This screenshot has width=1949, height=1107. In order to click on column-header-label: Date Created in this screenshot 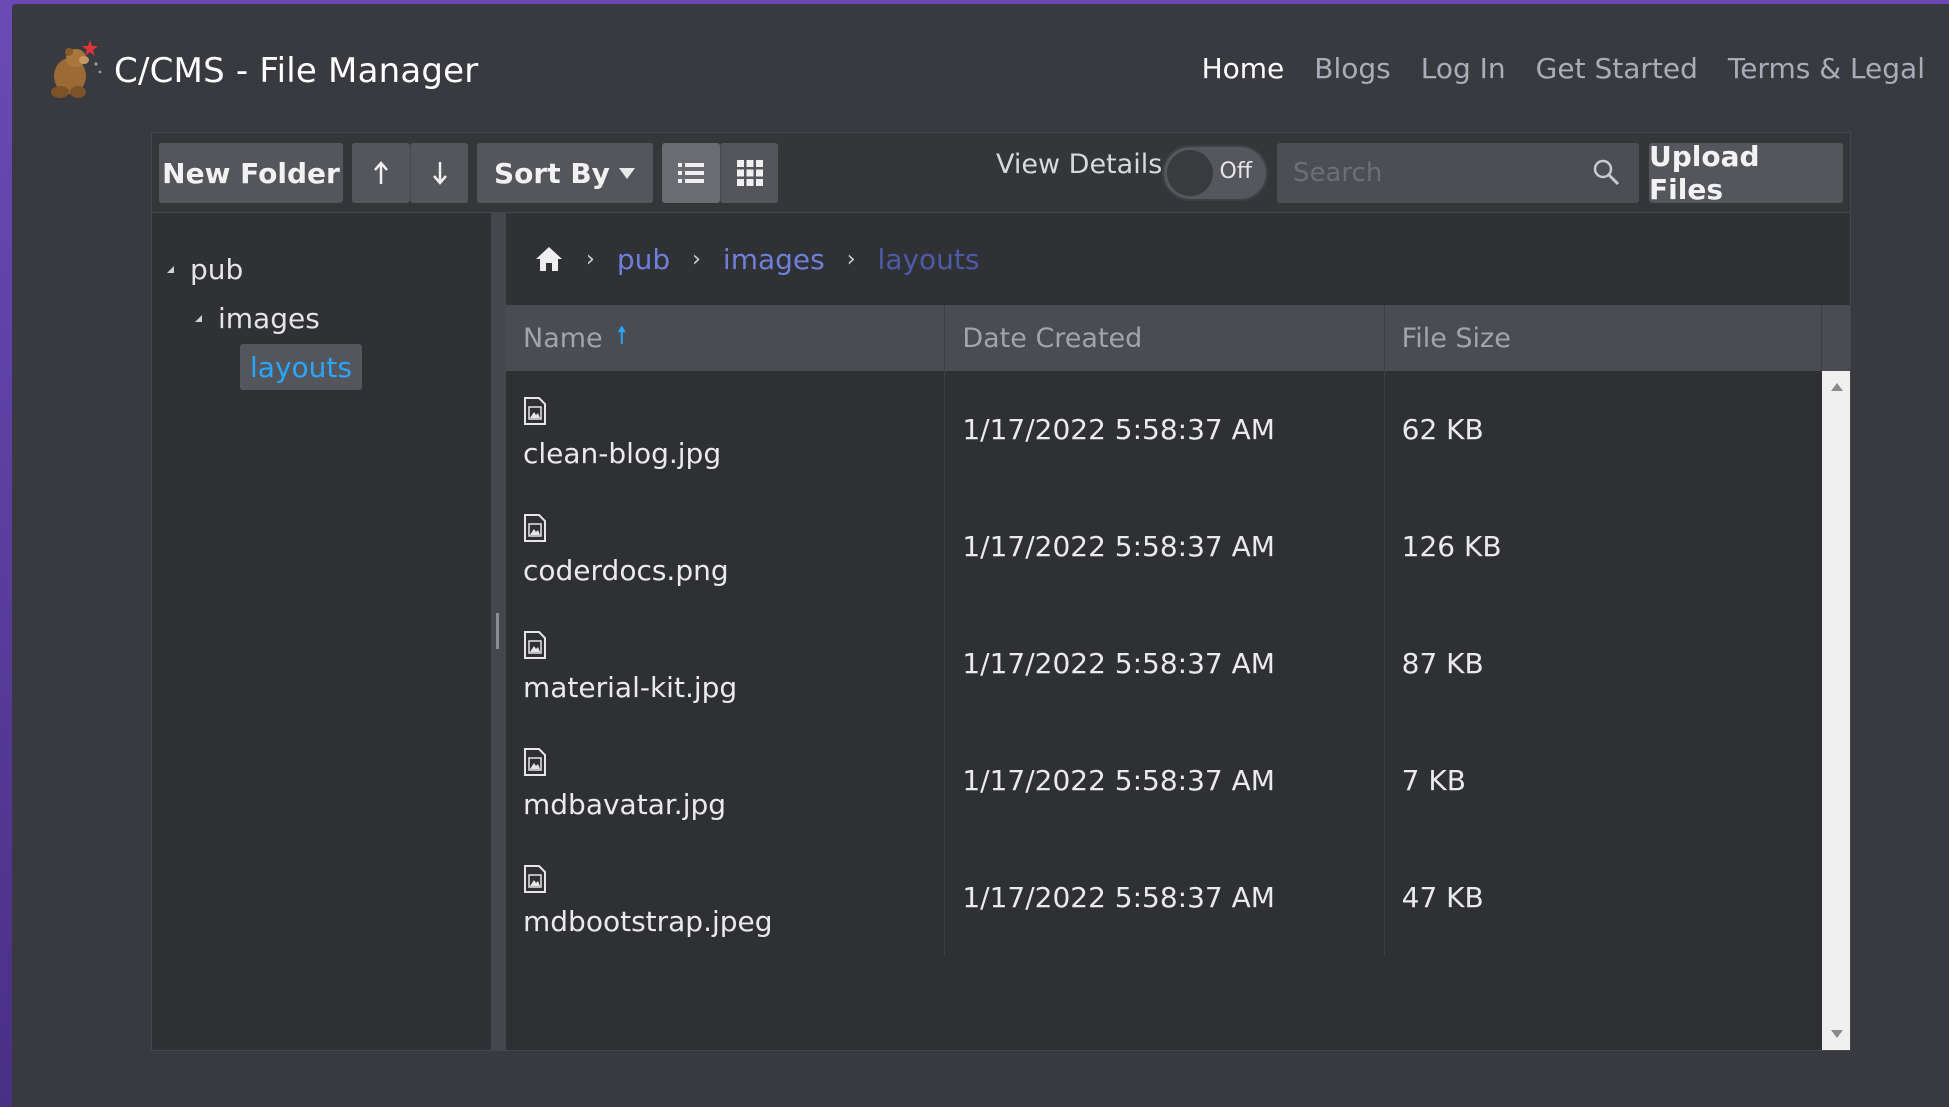, I will do `click(1052, 338)`.